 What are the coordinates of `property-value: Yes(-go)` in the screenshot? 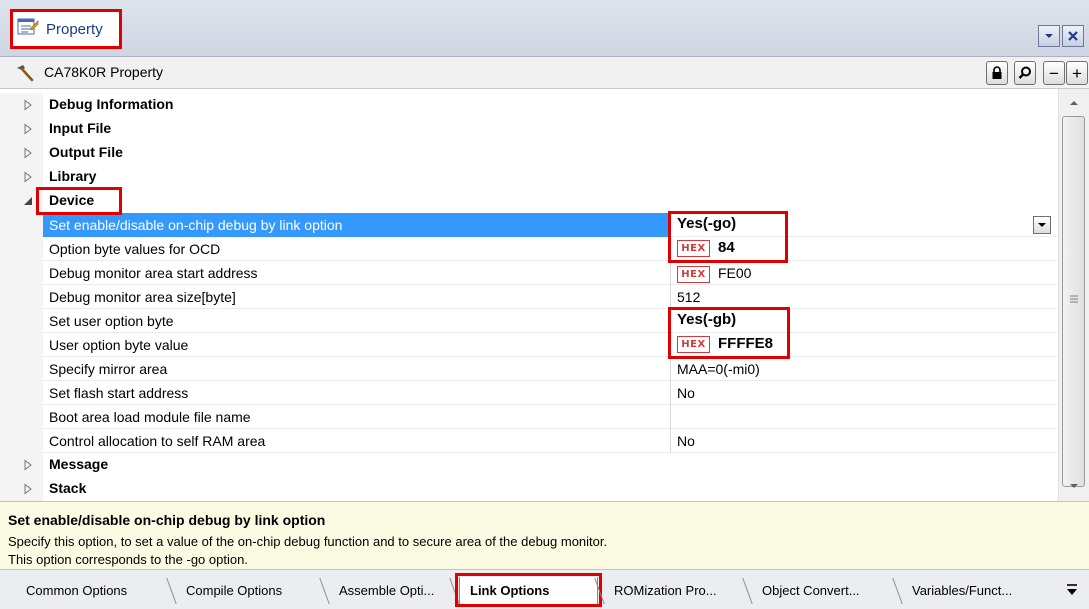 It's located at (706, 223).